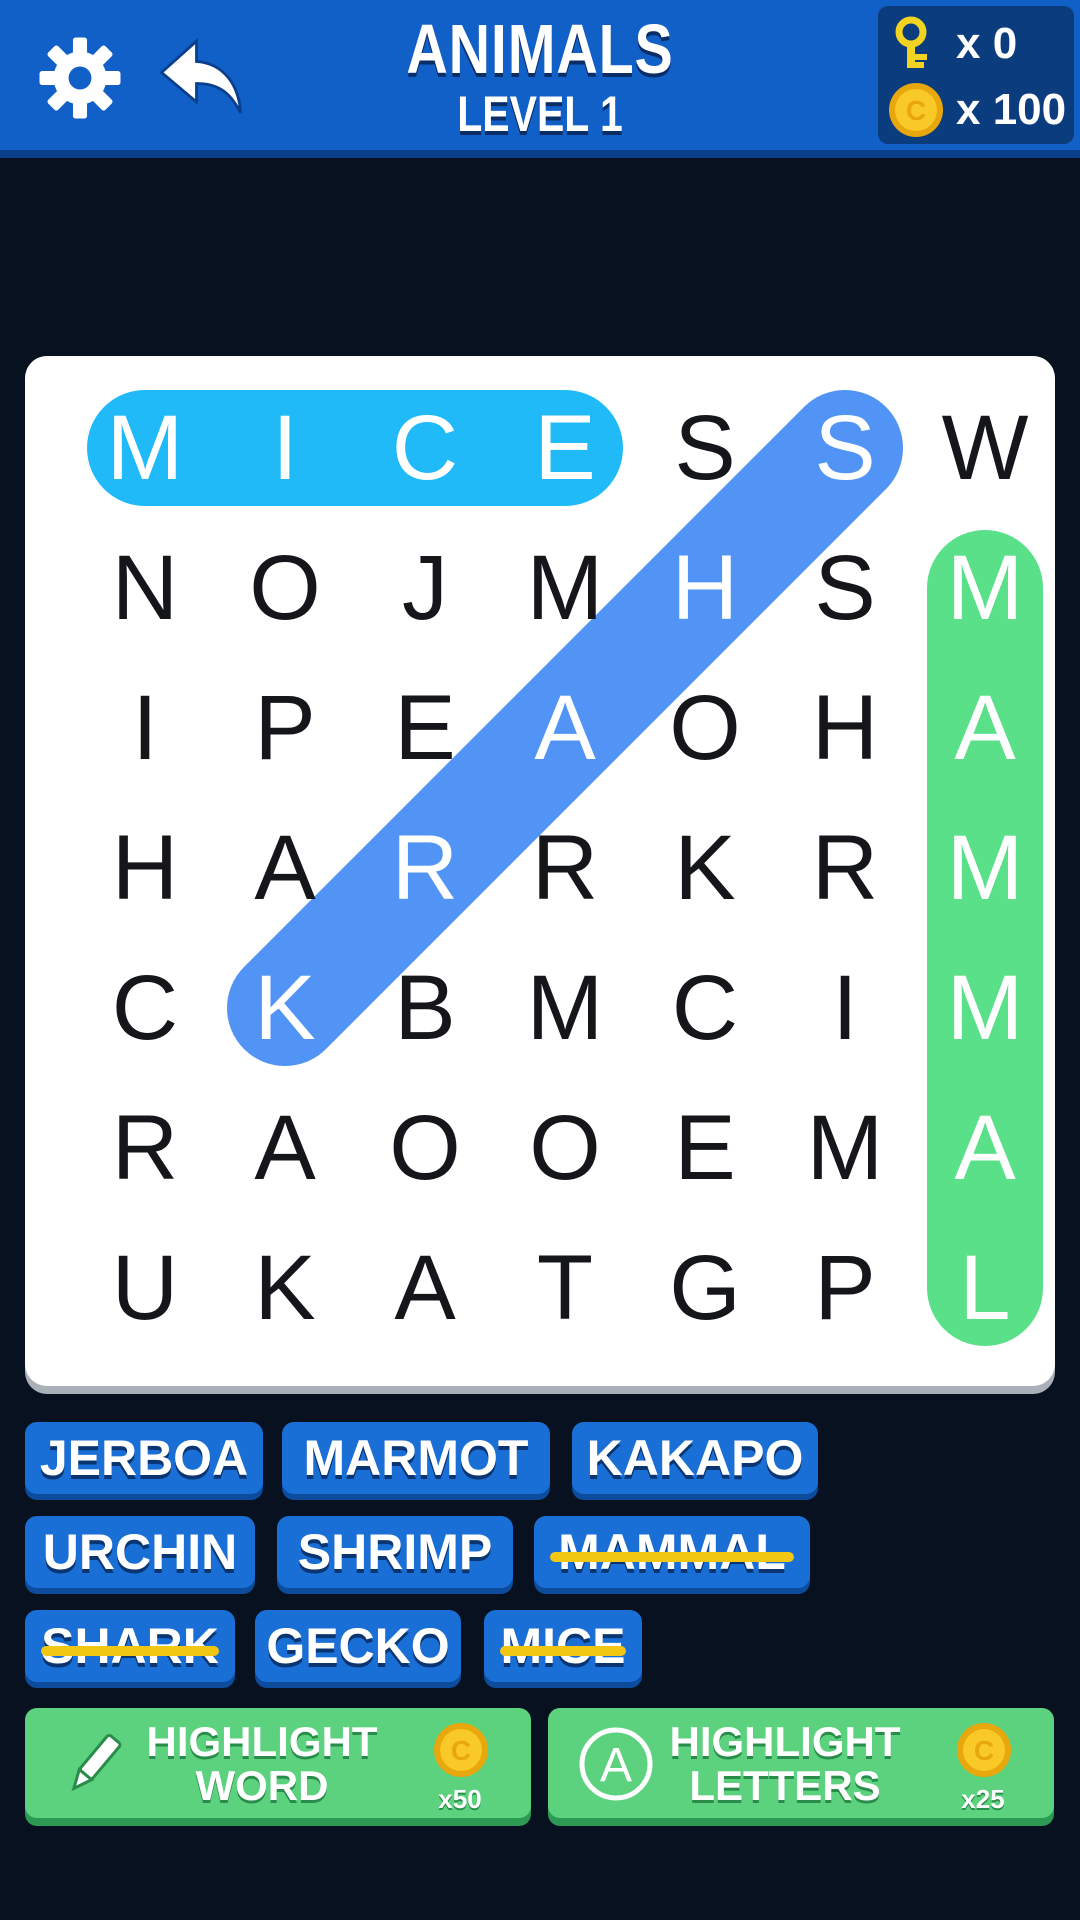 The width and height of the screenshot is (1080, 1920). I want to click on word-chip-urchin: URCHIN, so click(140, 1552).